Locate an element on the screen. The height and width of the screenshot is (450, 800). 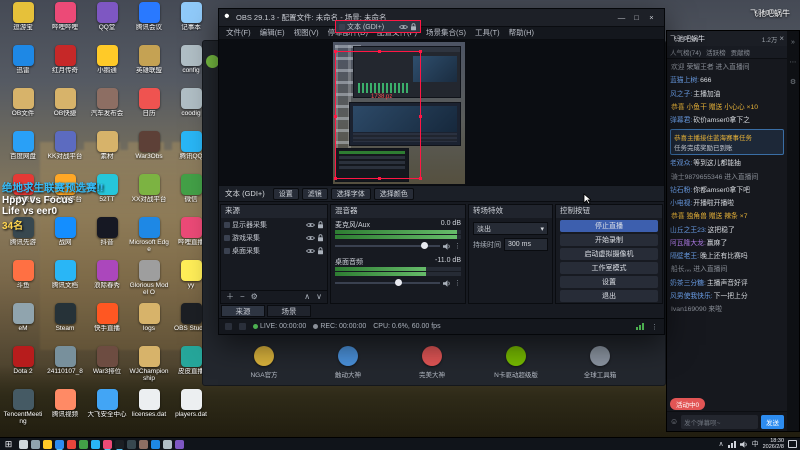
quickbar-button: 设置 is located at coordinates (285, 193).